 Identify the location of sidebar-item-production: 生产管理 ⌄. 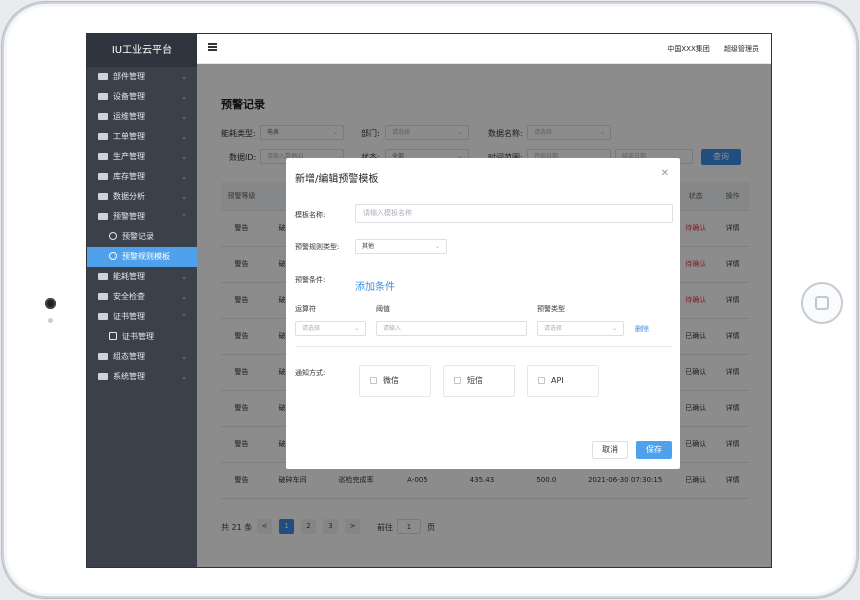
(142, 157).